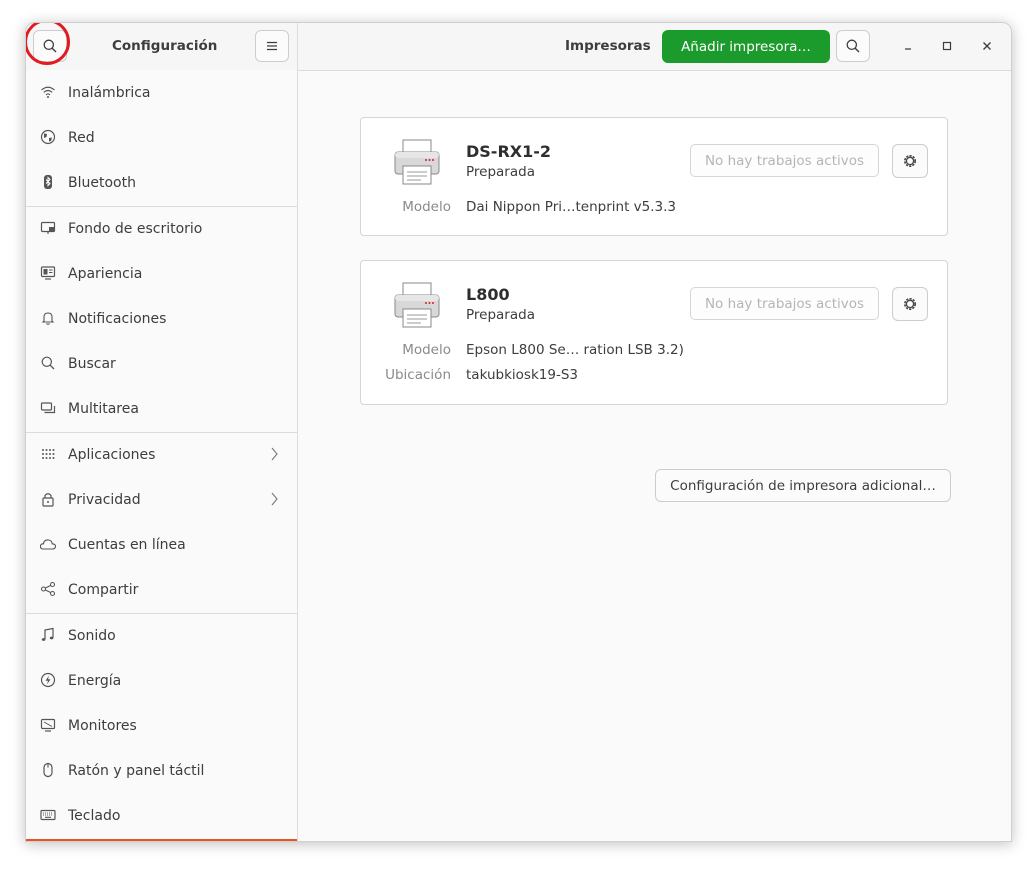 The height and width of the screenshot is (869, 1036). Describe the element at coordinates (94, 815) in the screenshot. I see `sidebar-item-label: Teclado` at that location.